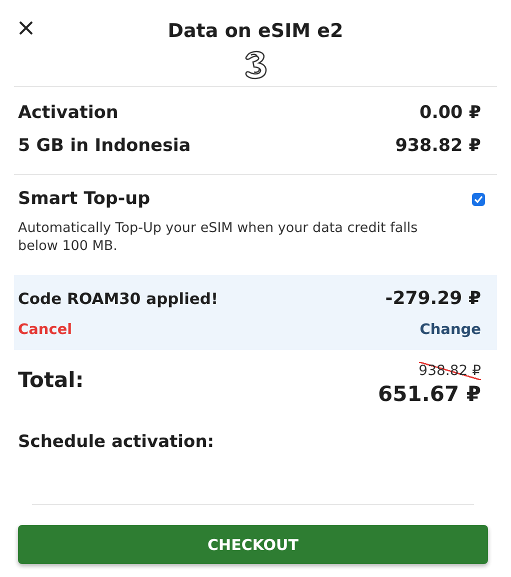  What do you see at coordinates (438, 146) in the screenshot?
I see `item-price: 938.82 ₽` at bounding box center [438, 146].